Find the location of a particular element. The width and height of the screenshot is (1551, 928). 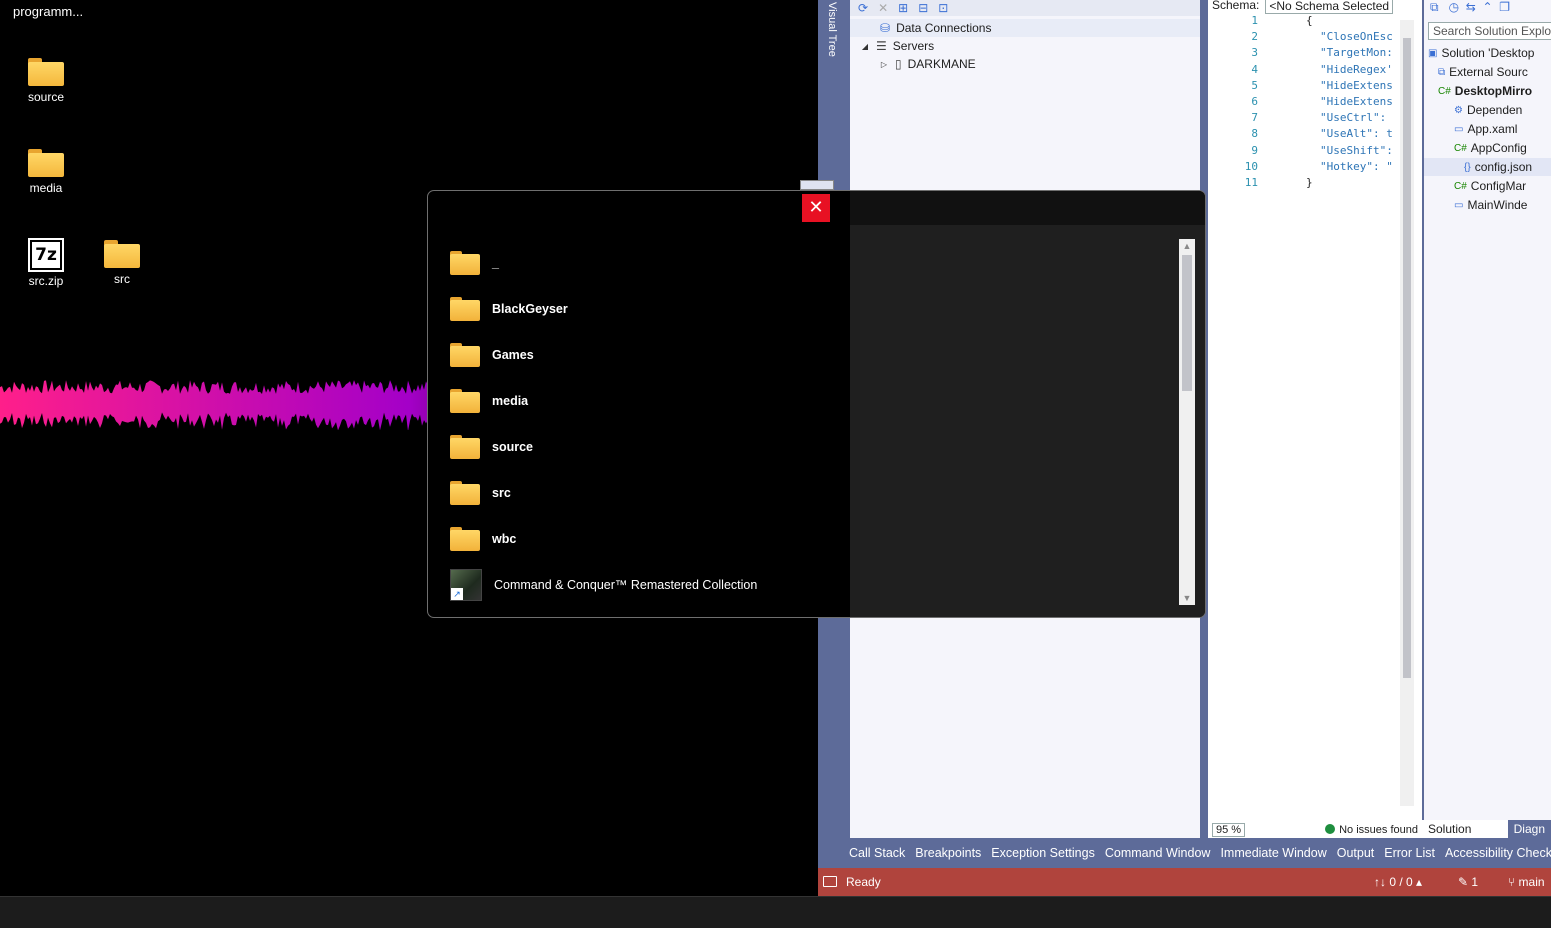

solution-tree-item: C# DesktopMirro is located at coordinates (1478, 91).